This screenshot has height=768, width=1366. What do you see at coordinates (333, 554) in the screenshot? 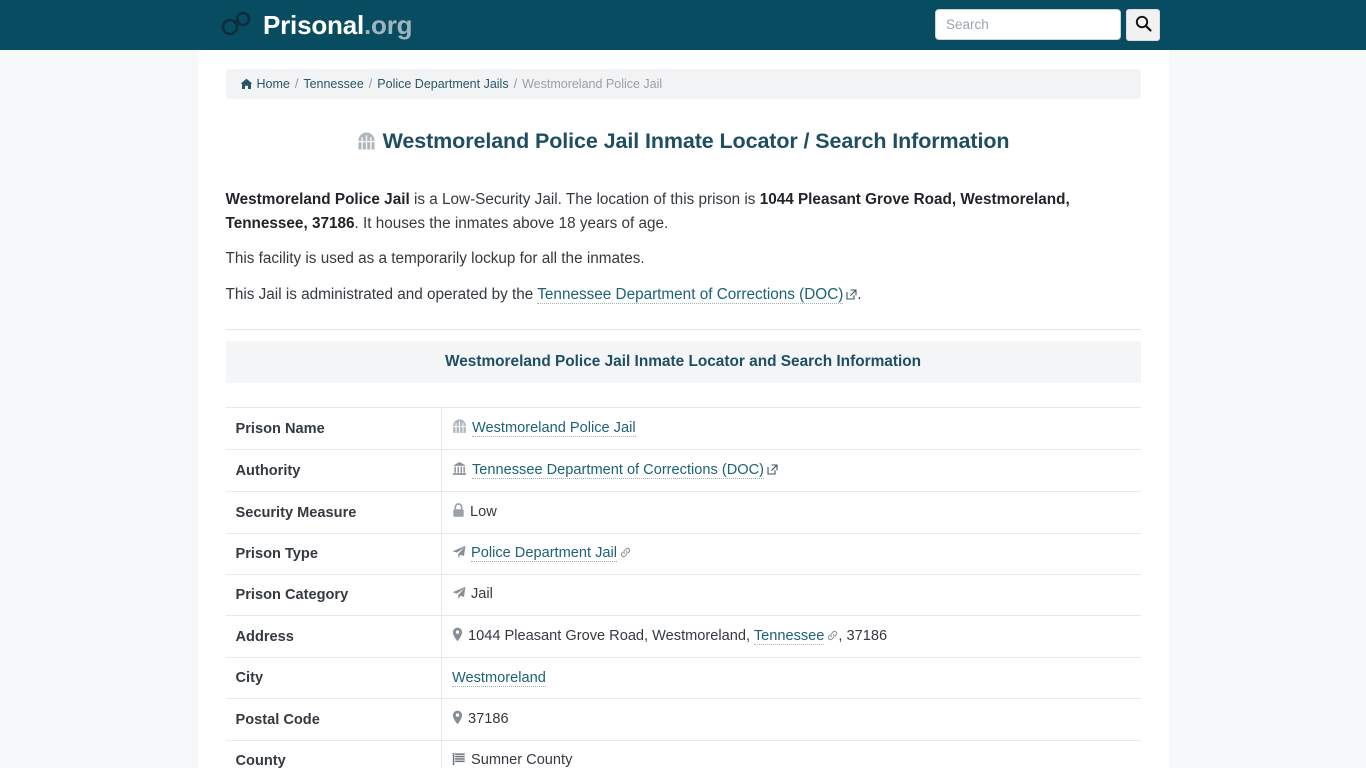
I see `row-label-prison-type: Prison Type` at bounding box center [333, 554].